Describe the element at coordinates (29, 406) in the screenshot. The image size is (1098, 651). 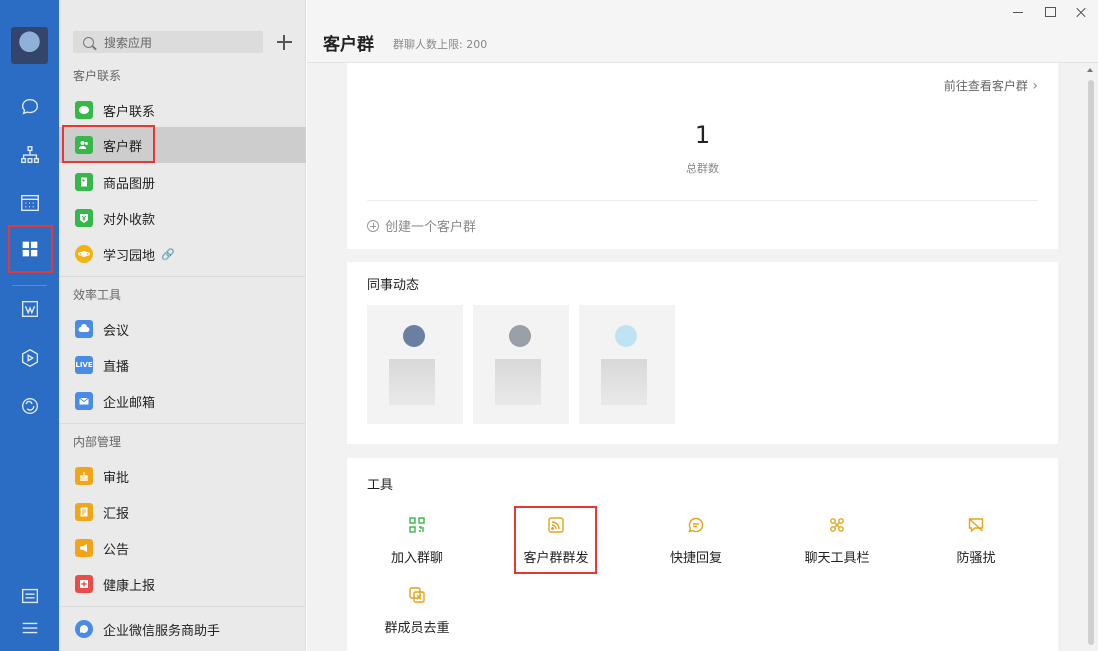
I see `cloud-icon` at that location.